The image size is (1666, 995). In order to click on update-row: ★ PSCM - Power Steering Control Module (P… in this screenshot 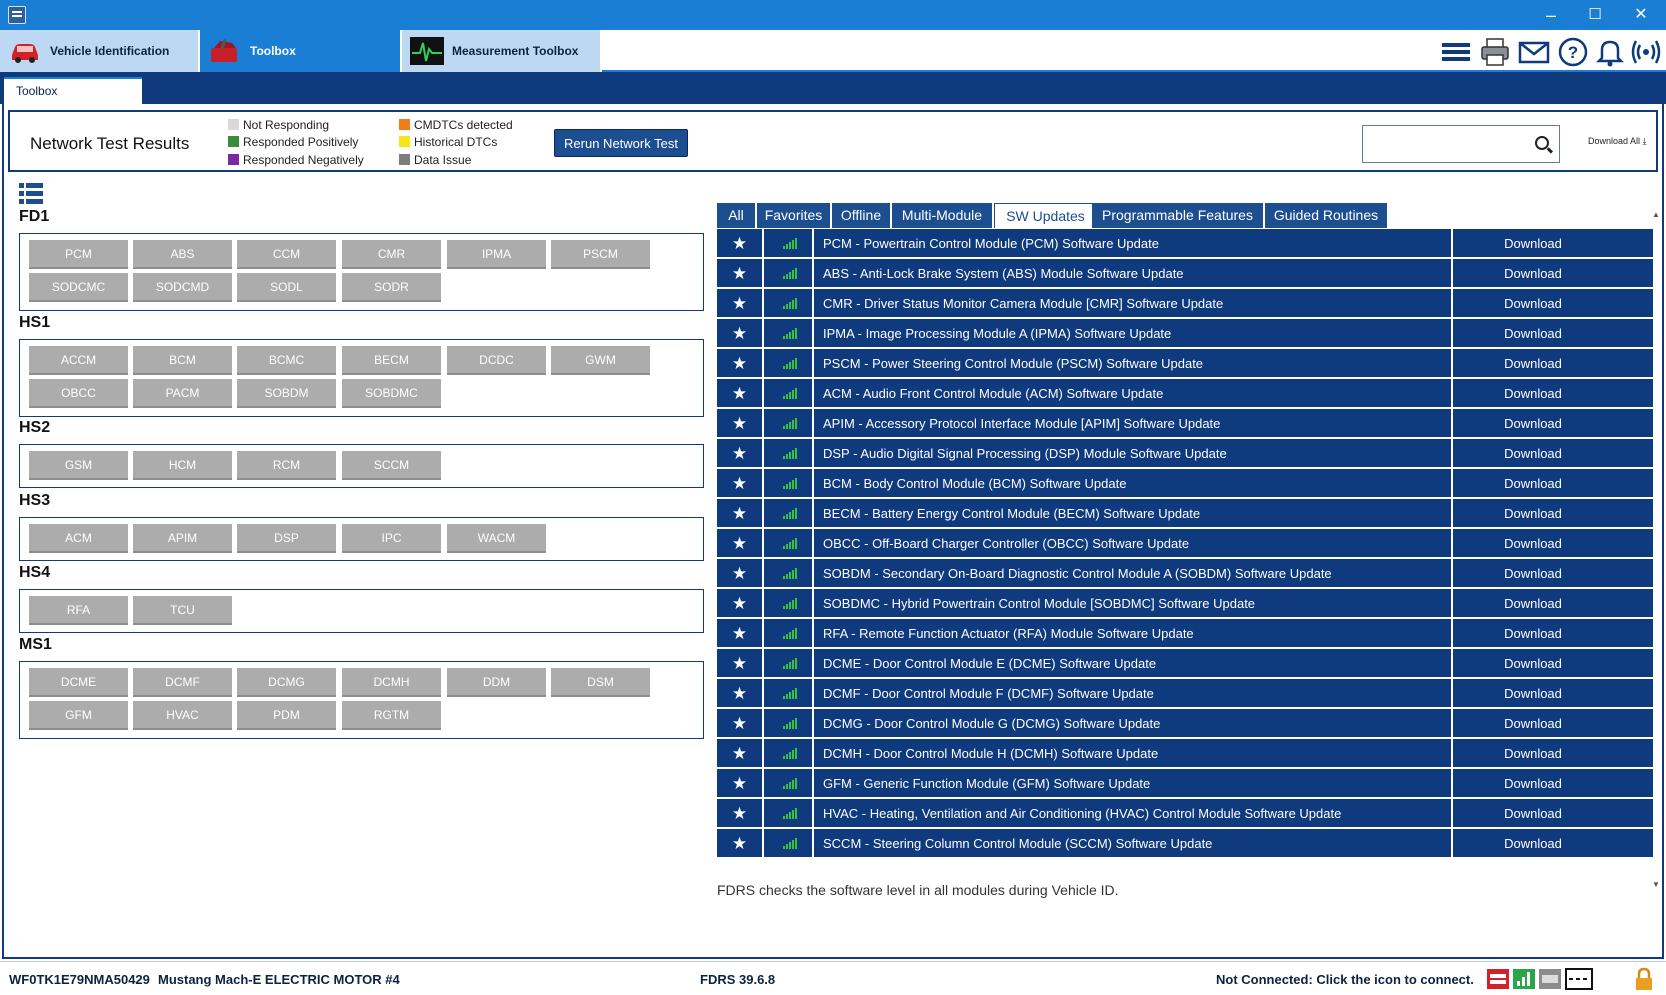, I will do `click(1185, 363)`.